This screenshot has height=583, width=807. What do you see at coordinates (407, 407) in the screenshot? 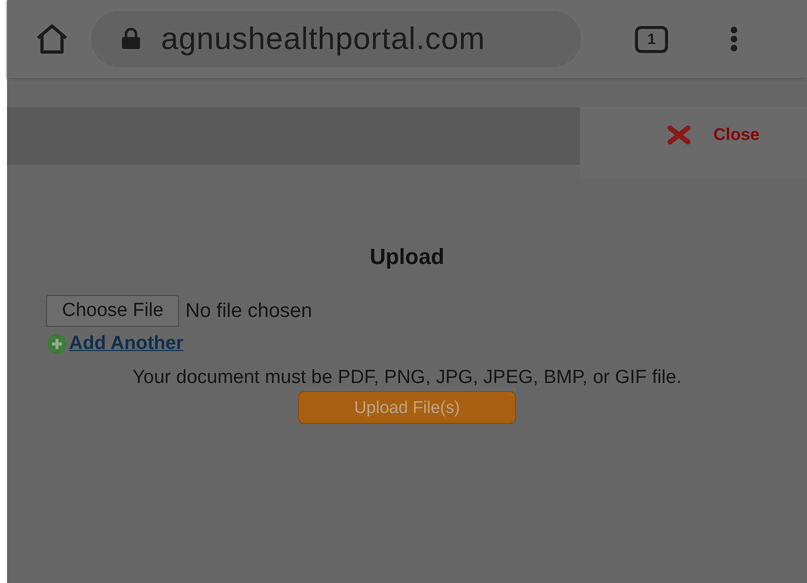
I see `upload-button: Upload File(s)` at bounding box center [407, 407].